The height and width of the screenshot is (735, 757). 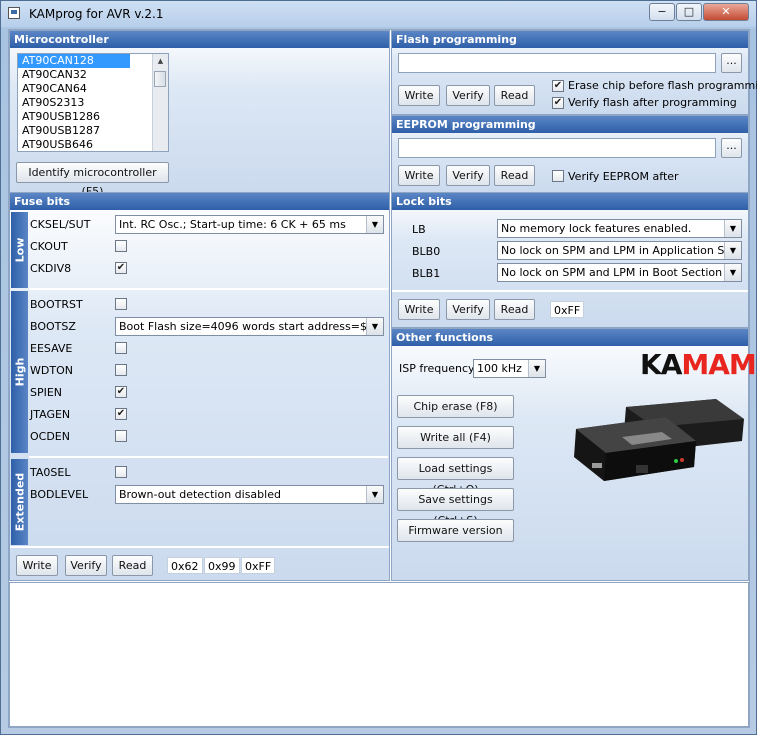 I want to click on flash-verify-button: Verify, so click(x=468, y=95).